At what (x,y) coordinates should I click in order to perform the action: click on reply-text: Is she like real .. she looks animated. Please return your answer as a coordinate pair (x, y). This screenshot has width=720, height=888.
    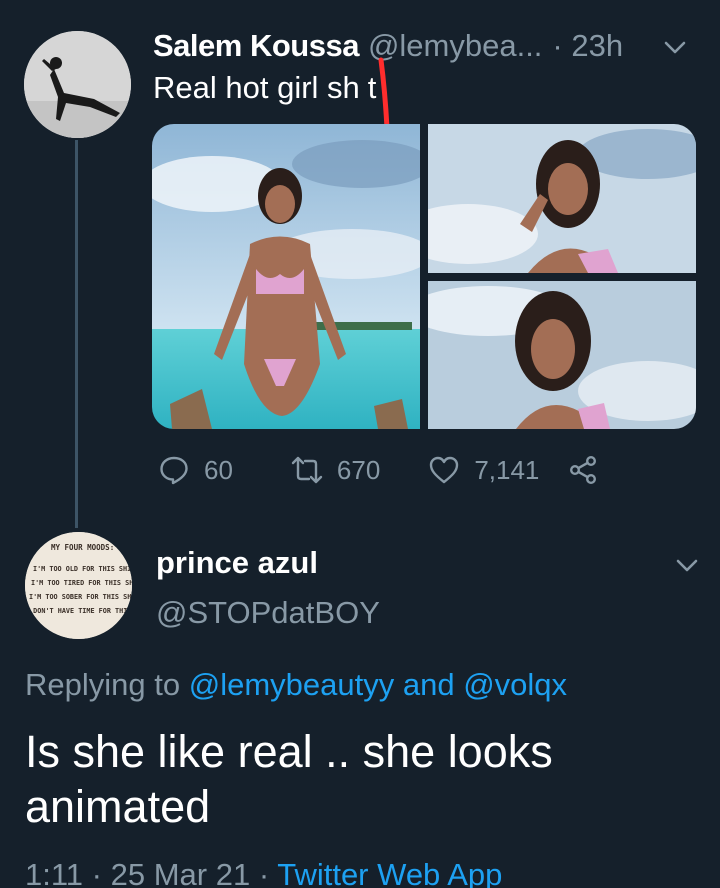
    Looking at the image, I should click on (289, 779).